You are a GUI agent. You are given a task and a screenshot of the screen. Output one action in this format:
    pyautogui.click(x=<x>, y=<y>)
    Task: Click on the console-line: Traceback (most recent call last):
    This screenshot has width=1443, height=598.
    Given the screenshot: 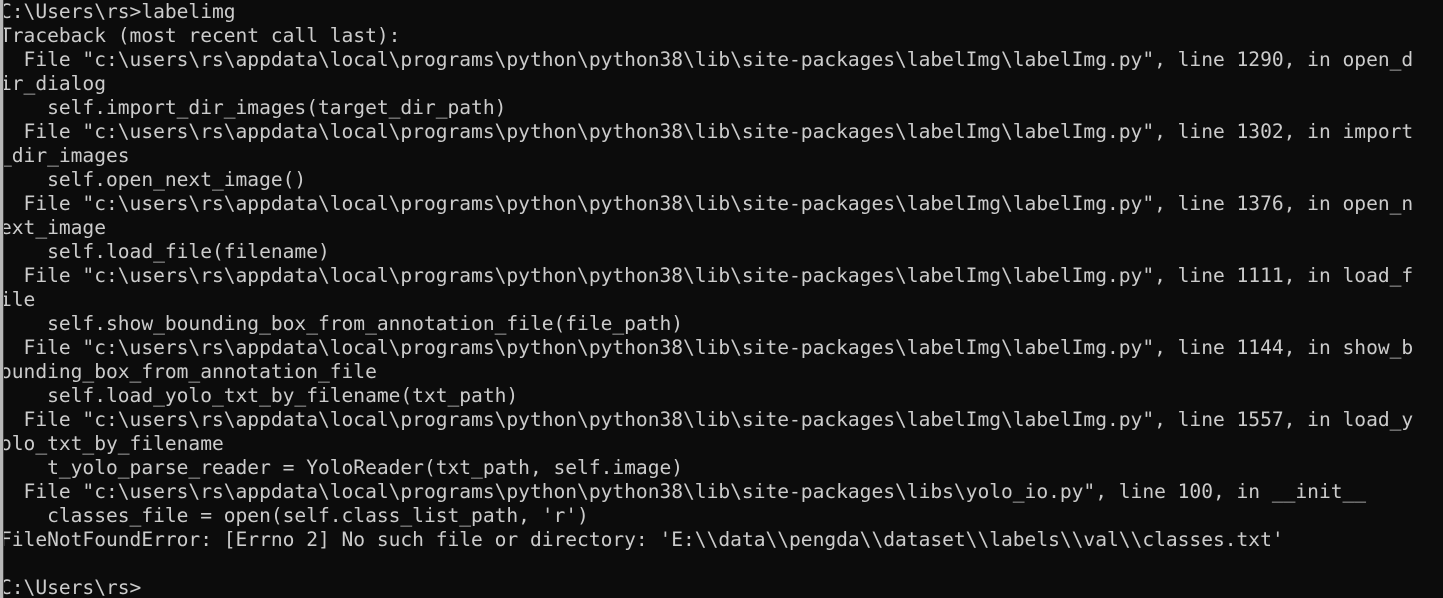 What is the action you would take?
    pyautogui.click(x=200, y=35)
    